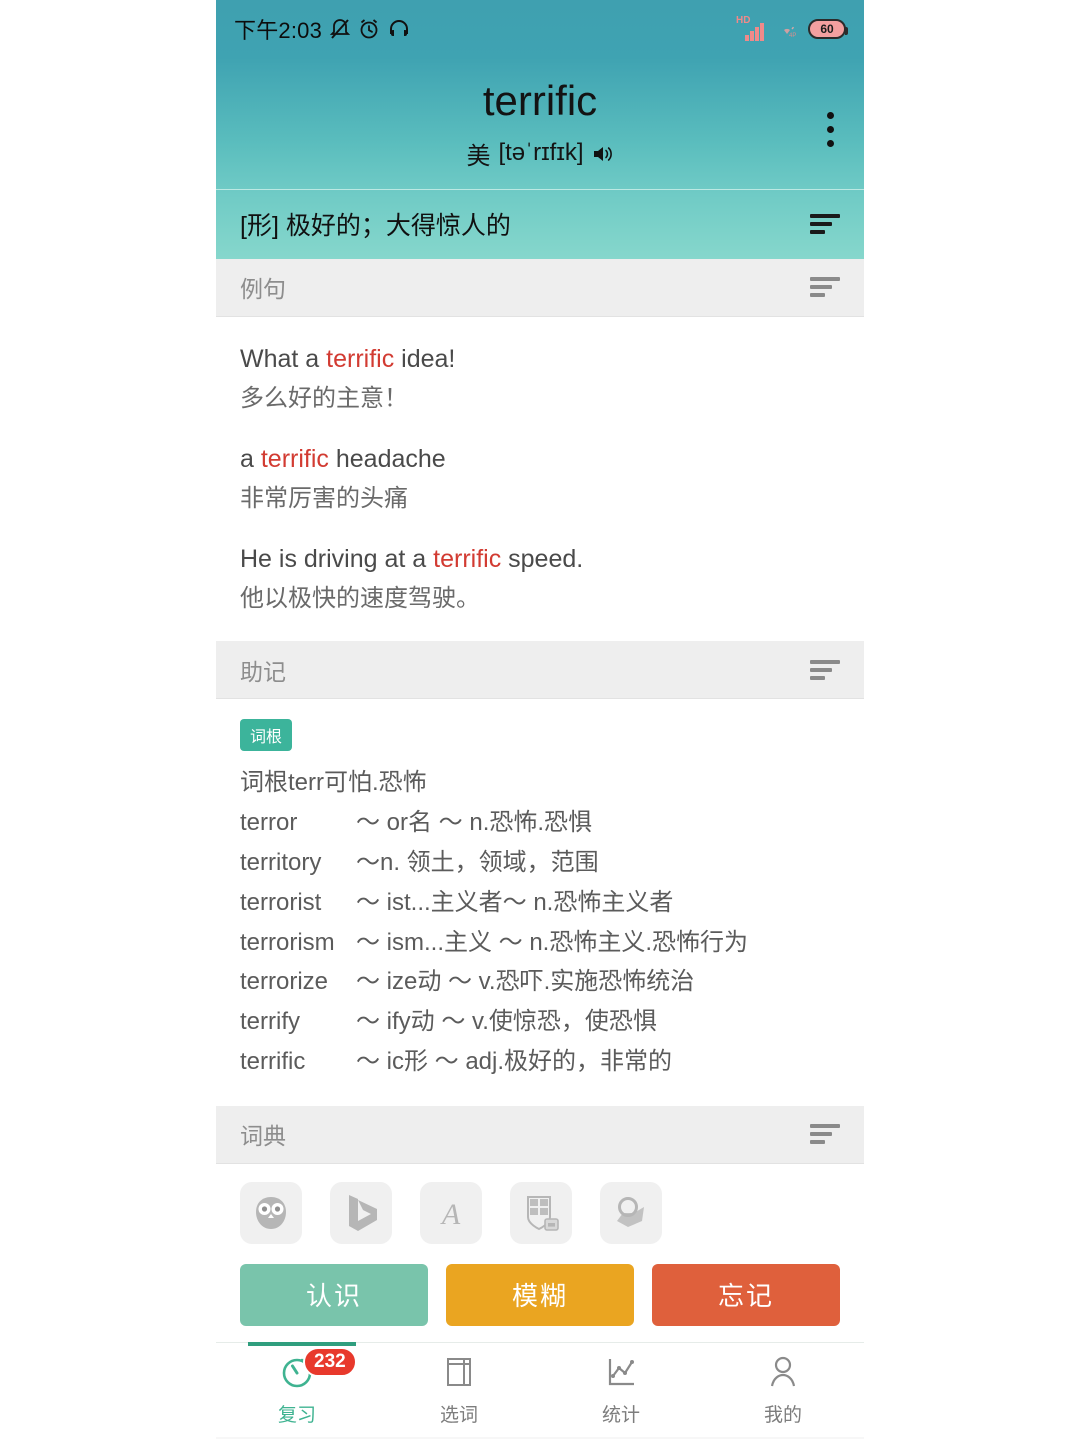 The width and height of the screenshot is (1080, 1439). What do you see at coordinates (266, 735) in the screenshot?
I see `root-tag-badge: 词根` at bounding box center [266, 735].